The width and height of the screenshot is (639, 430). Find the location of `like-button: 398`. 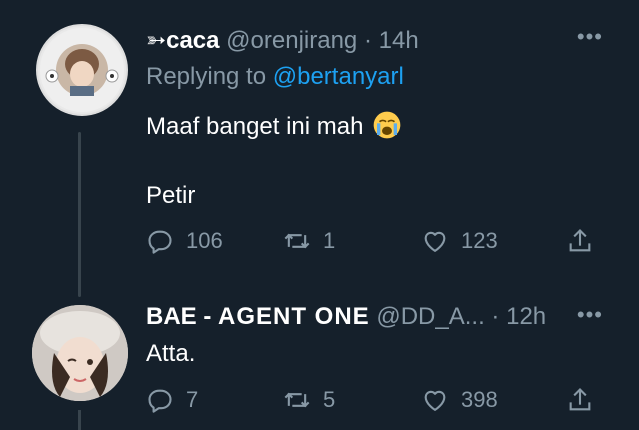

like-button: 398 is located at coordinates (459, 400).